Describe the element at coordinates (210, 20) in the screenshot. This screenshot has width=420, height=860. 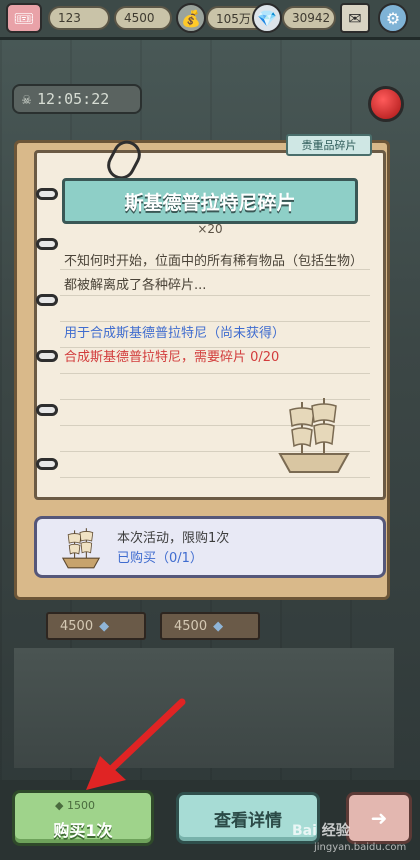
I see `top-resource-bar: 🎟 123 4500 💰 105万 💎 30942 ✉ ⚙` at that location.